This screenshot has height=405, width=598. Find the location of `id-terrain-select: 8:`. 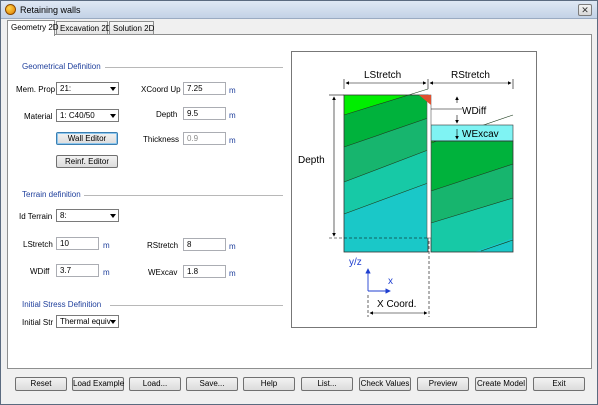

id-terrain-select: 8: is located at coordinates (87, 215).